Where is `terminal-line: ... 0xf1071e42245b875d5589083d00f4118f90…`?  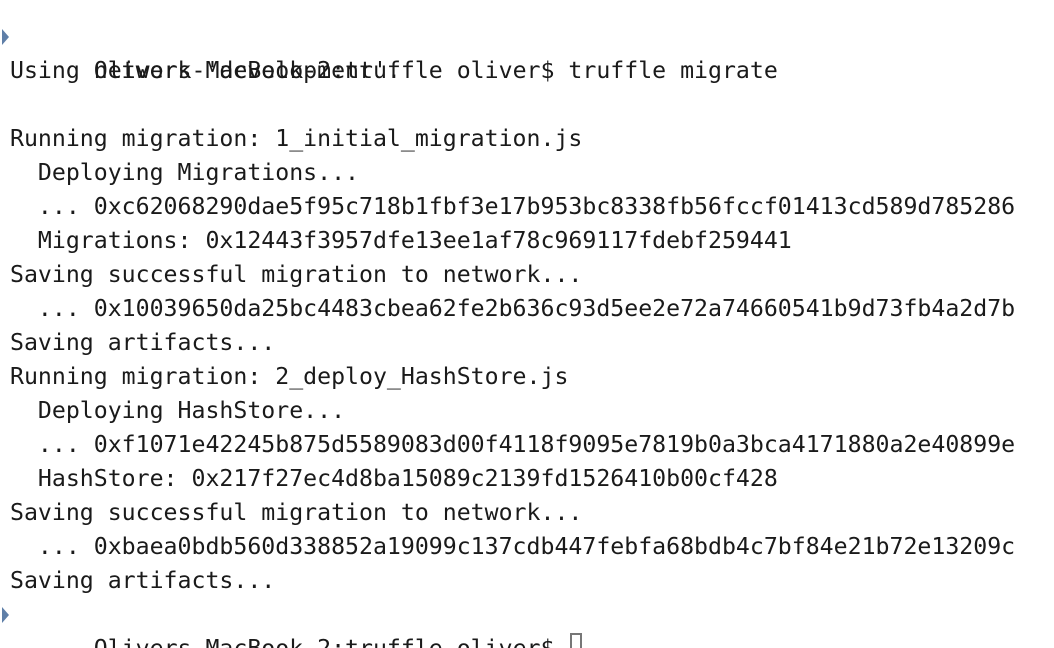
terminal-line: ... 0xf1071e42245b875d5589083d00f4118f90… is located at coordinates (512, 445).